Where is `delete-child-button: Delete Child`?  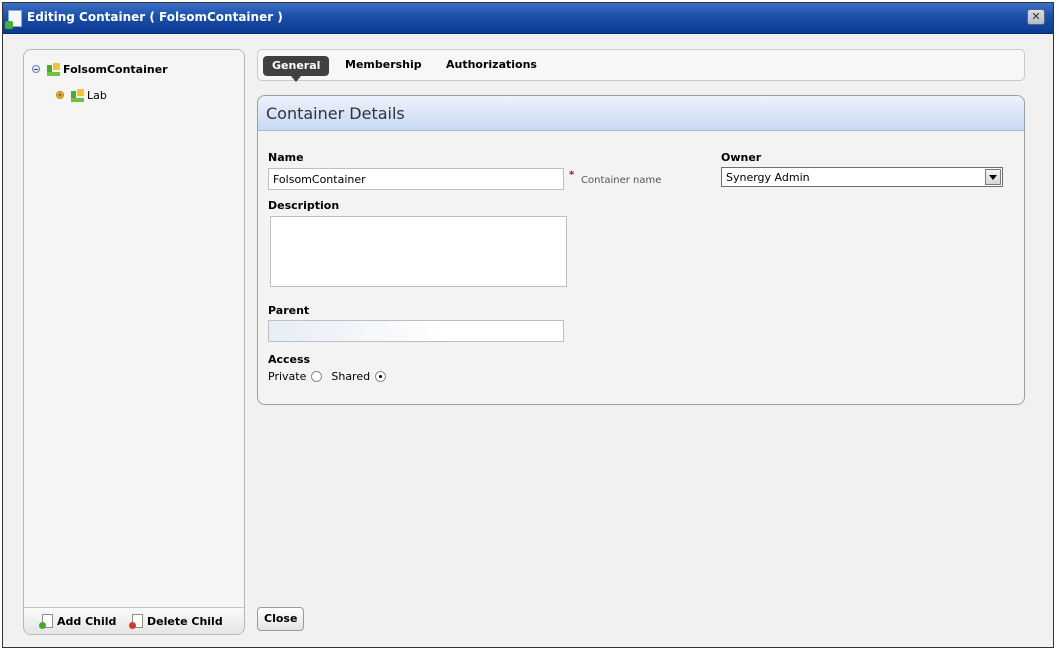 delete-child-button: Delete Child is located at coordinates (176, 621).